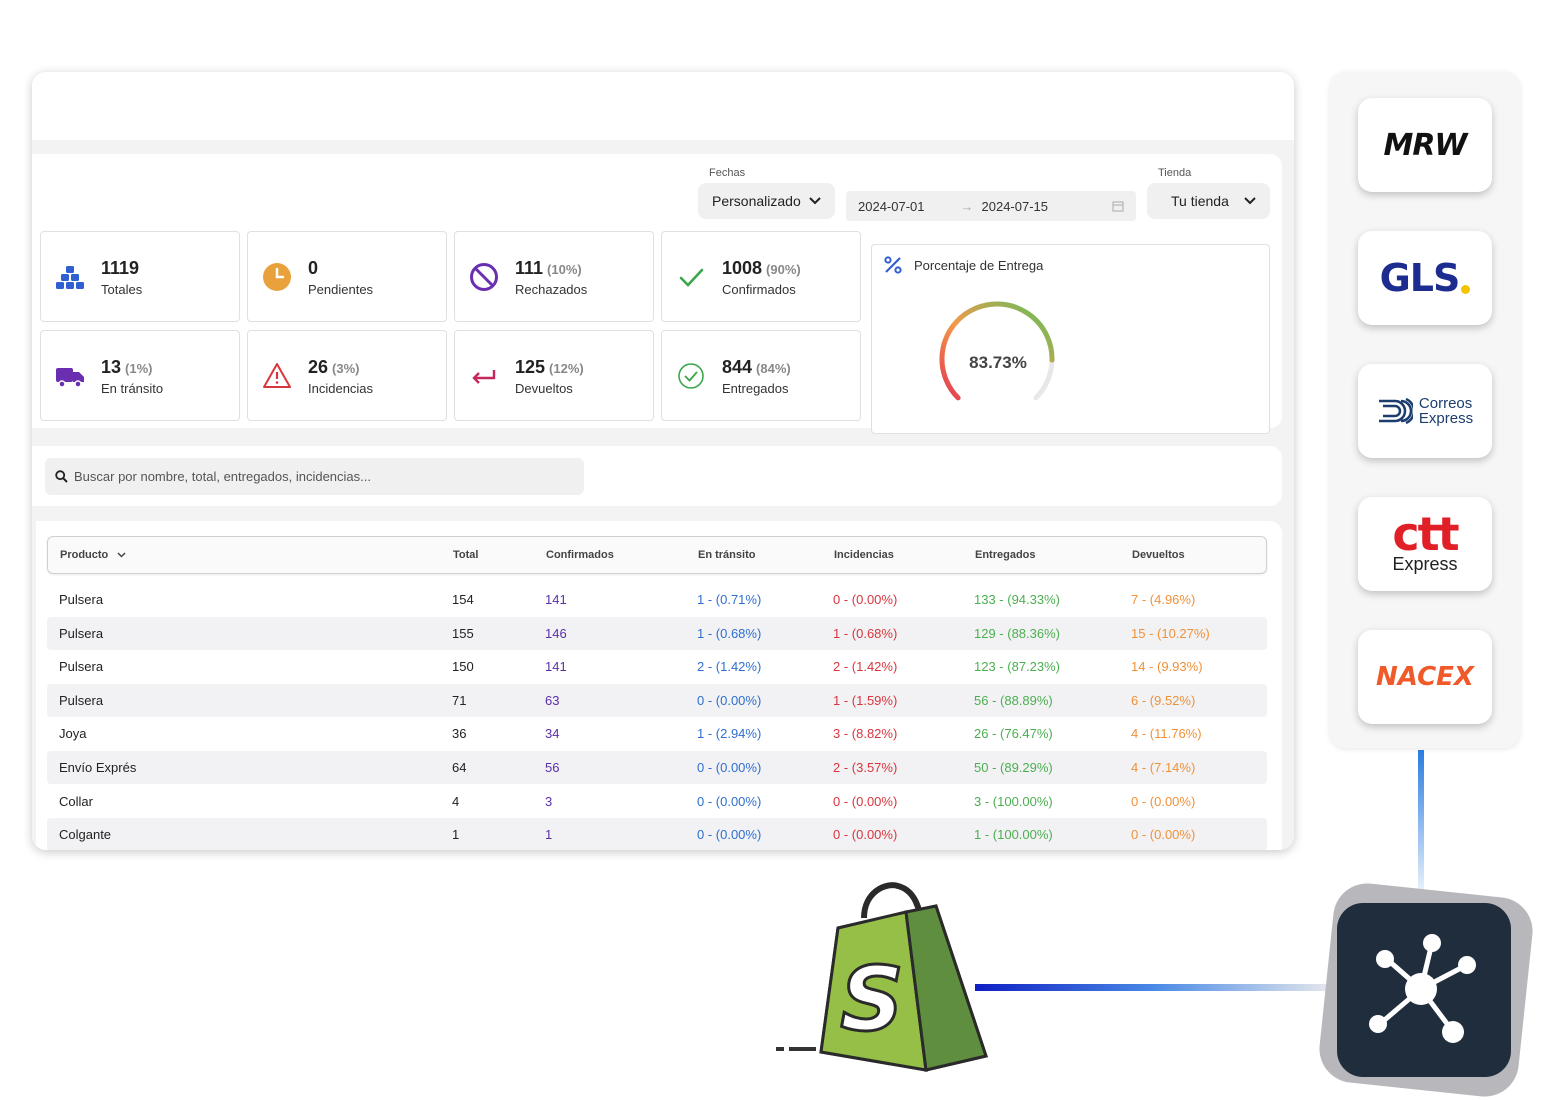  I want to click on search-box, so click(314, 476).